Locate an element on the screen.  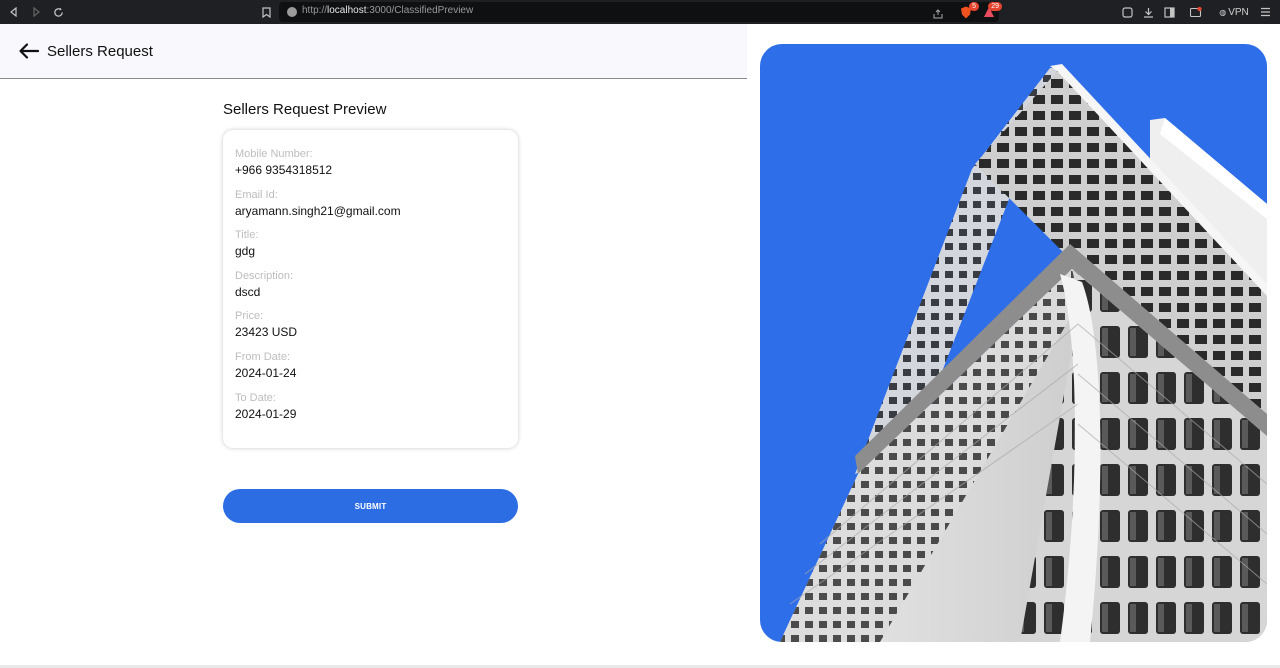
field-value: 2024-01-29 is located at coordinates (266, 414).